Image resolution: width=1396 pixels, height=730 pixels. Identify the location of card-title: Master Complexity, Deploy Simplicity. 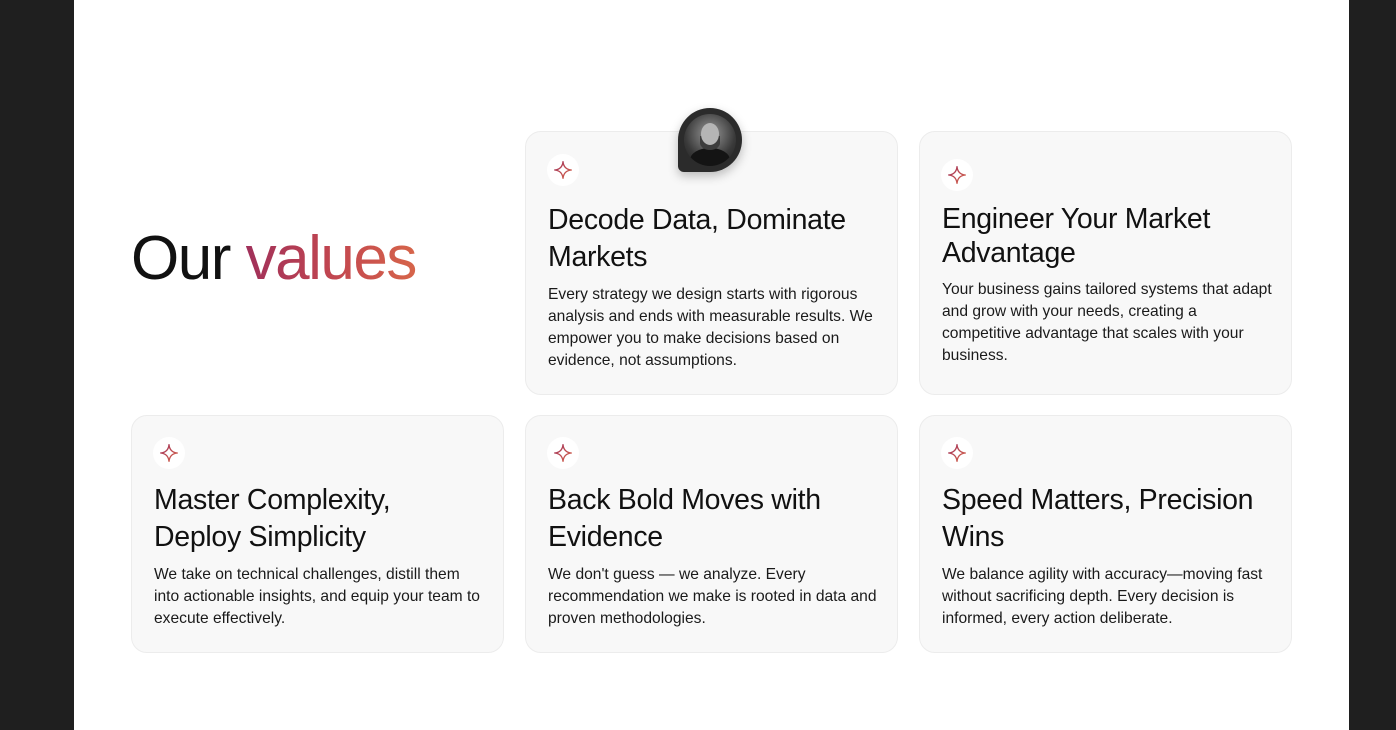
(272, 518).